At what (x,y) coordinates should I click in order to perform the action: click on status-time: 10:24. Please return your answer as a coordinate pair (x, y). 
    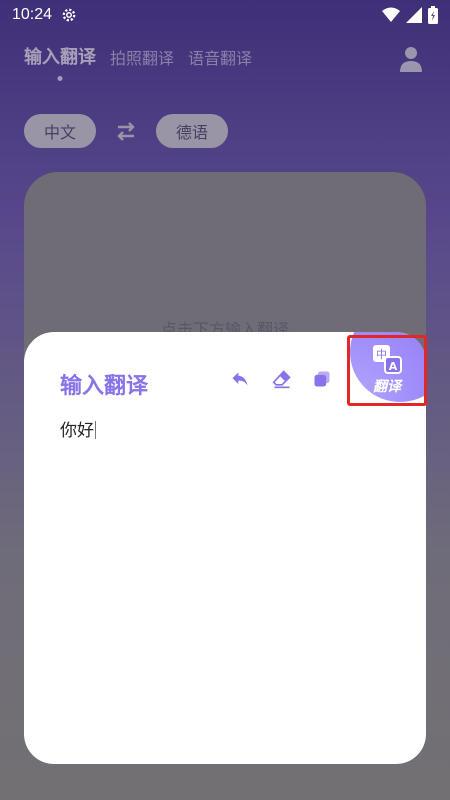
    Looking at the image, I should click on (32, 14).